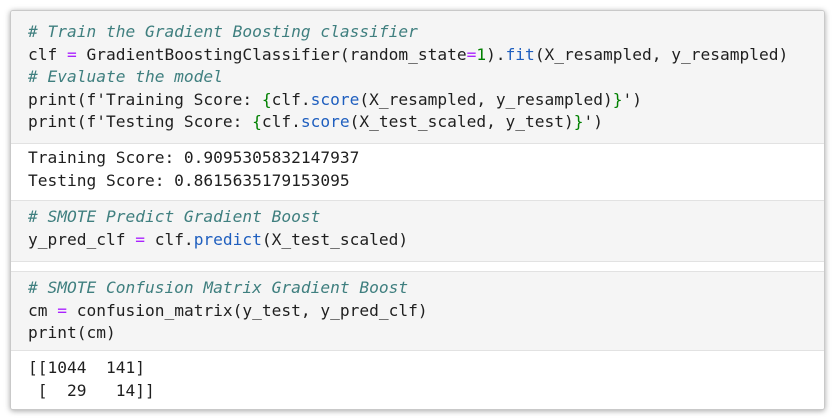  Describe the element at coordinates (426, 77) in the screenshot. I see `code-line: # Evaluate the model` at that location.